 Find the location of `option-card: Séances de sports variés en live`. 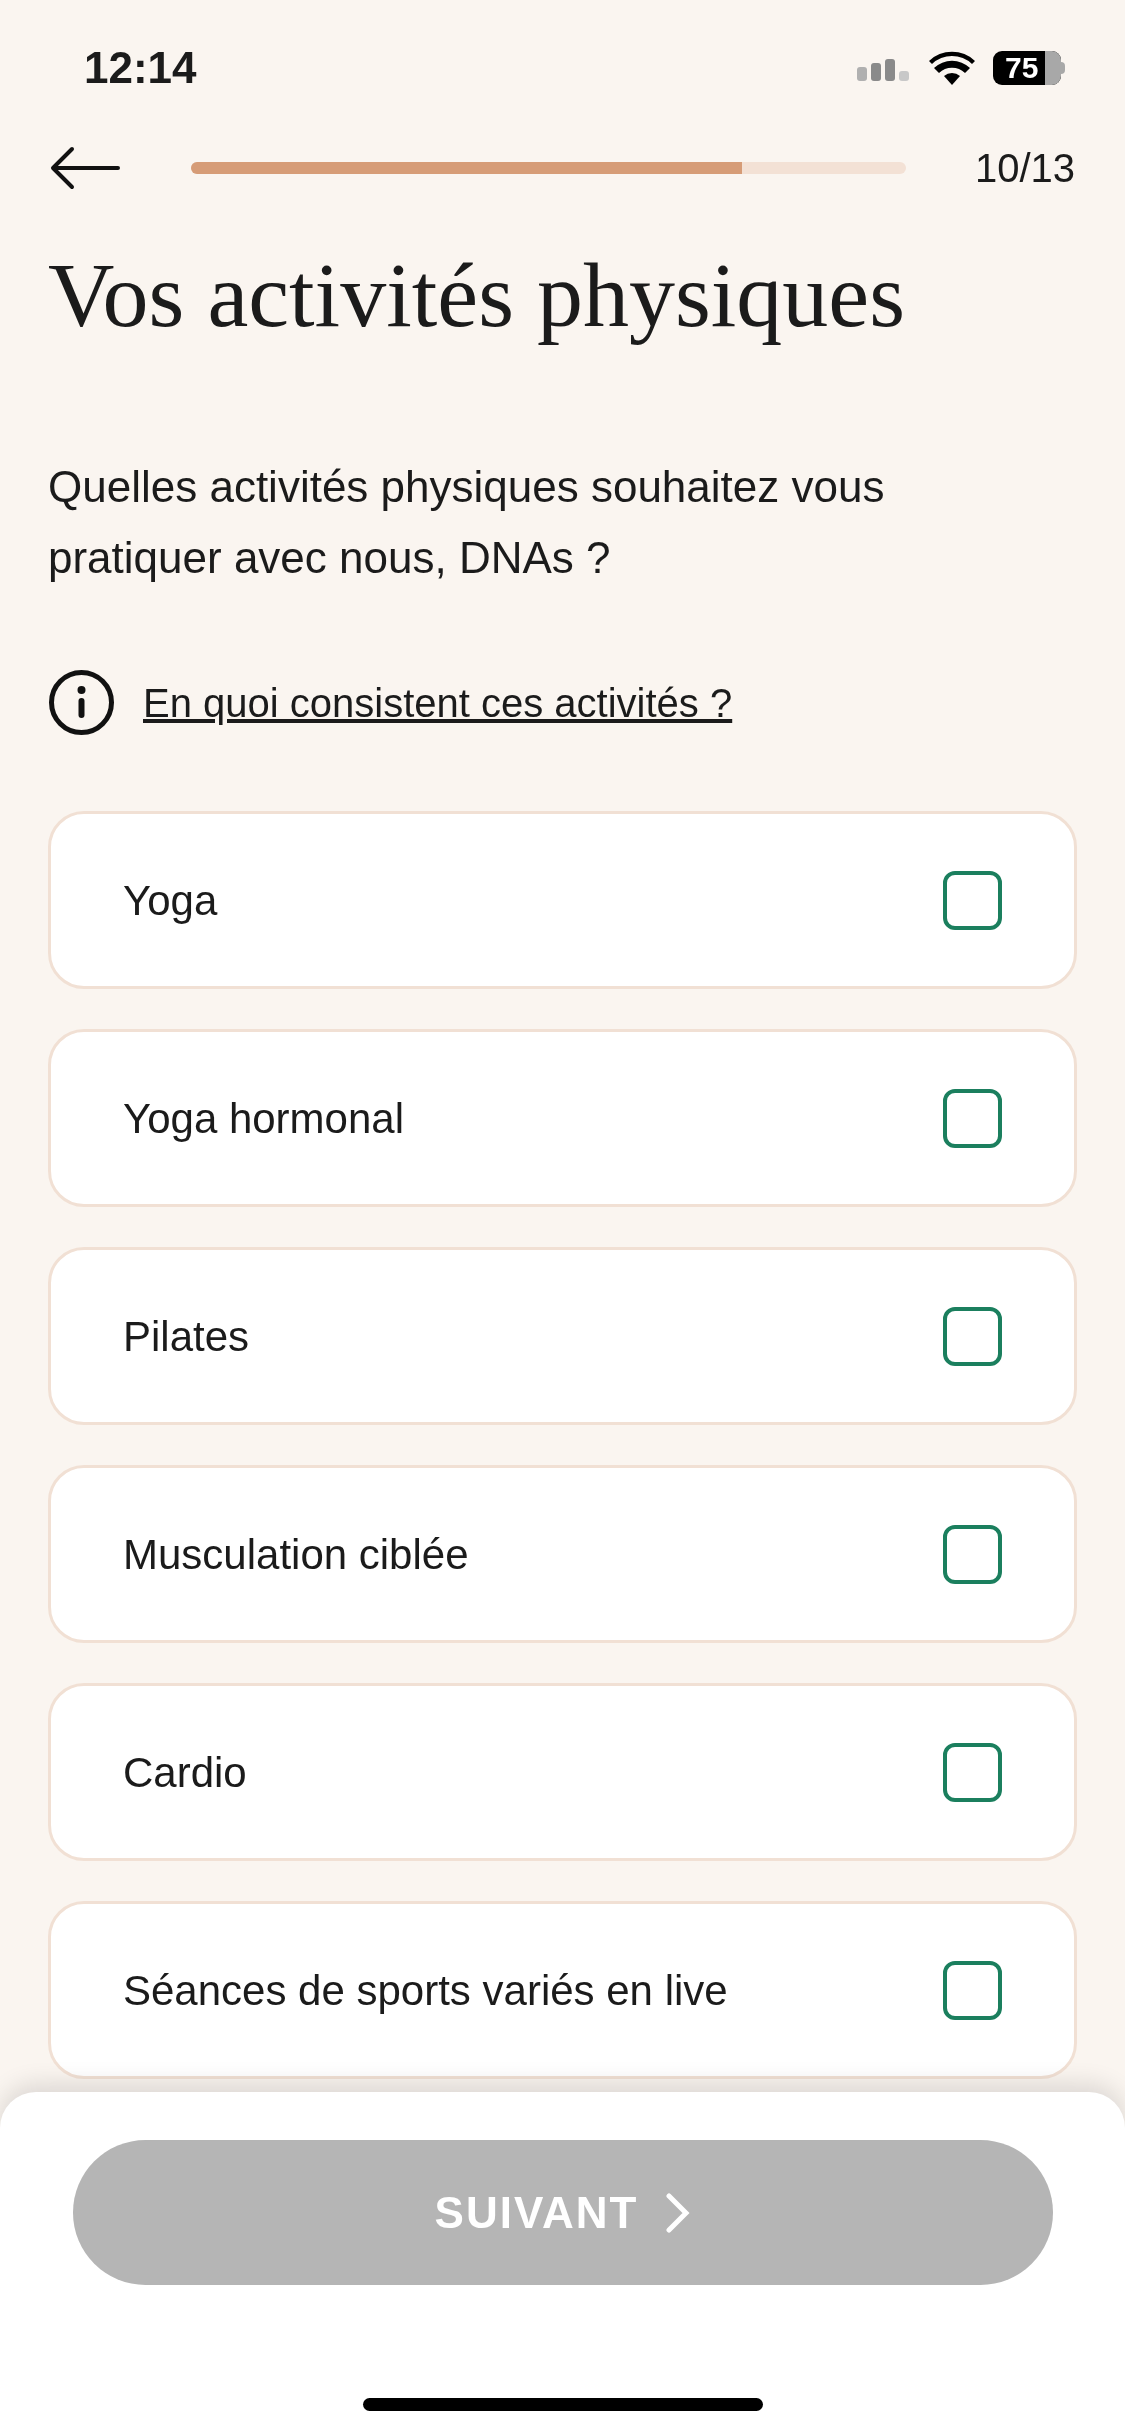

option-card: Séances de sports variés en live is located at coordinates (562, 1990).